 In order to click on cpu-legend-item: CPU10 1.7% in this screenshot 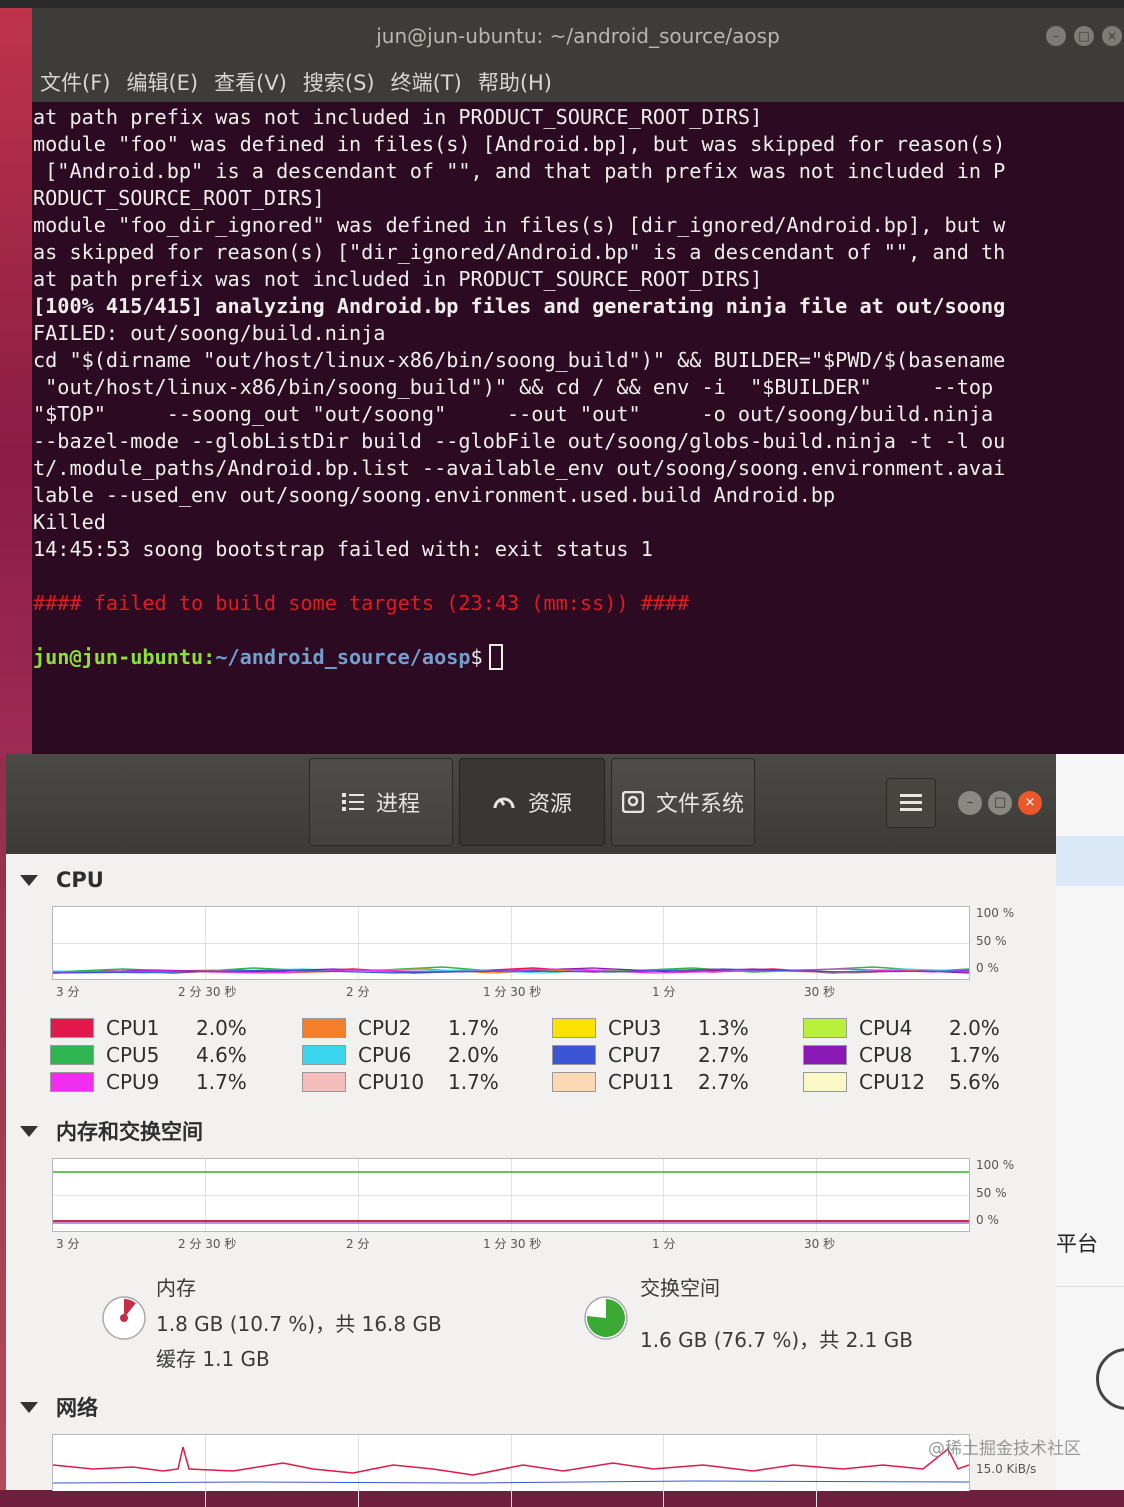, I will do `click(405, 1082)`.